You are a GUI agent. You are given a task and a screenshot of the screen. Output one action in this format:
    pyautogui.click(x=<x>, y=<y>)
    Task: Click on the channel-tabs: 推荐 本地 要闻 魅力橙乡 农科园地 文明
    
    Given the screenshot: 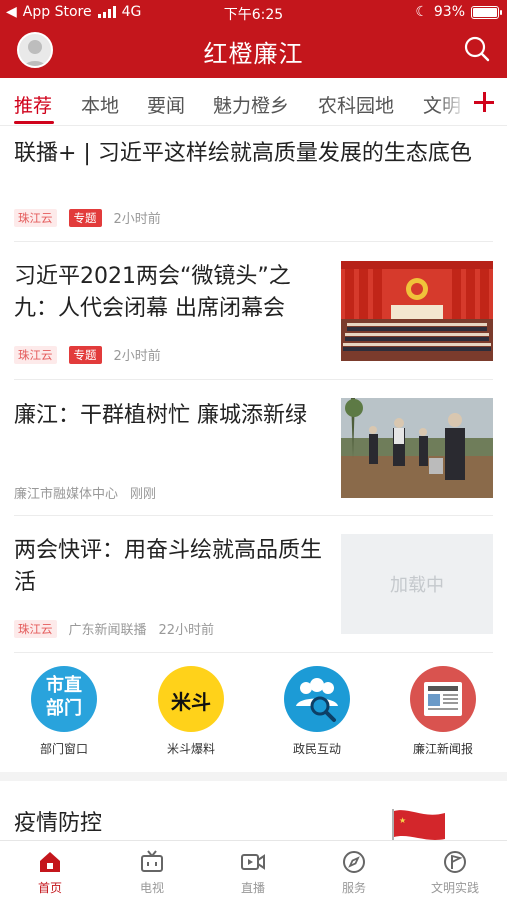 What is the action you would take?
    pyautogui.click(x=253, y=102)
    